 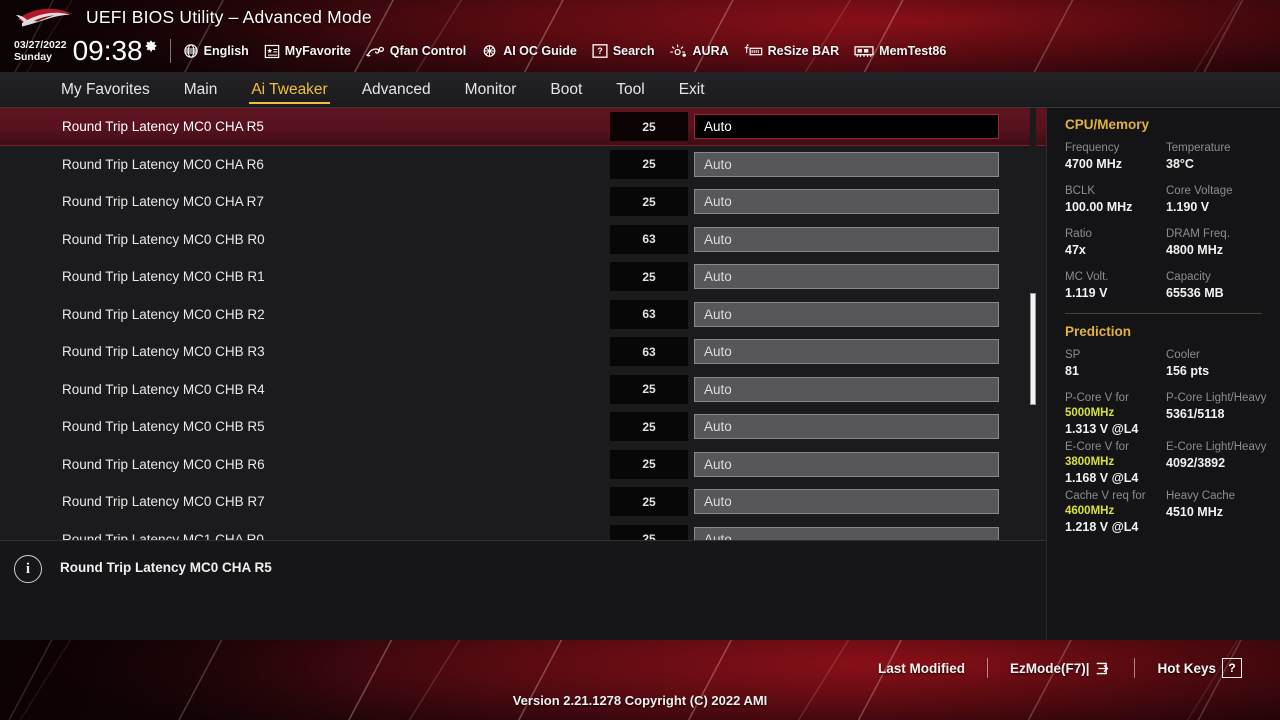 I want to click on aura-light-icon, so click(x=677, y=50).